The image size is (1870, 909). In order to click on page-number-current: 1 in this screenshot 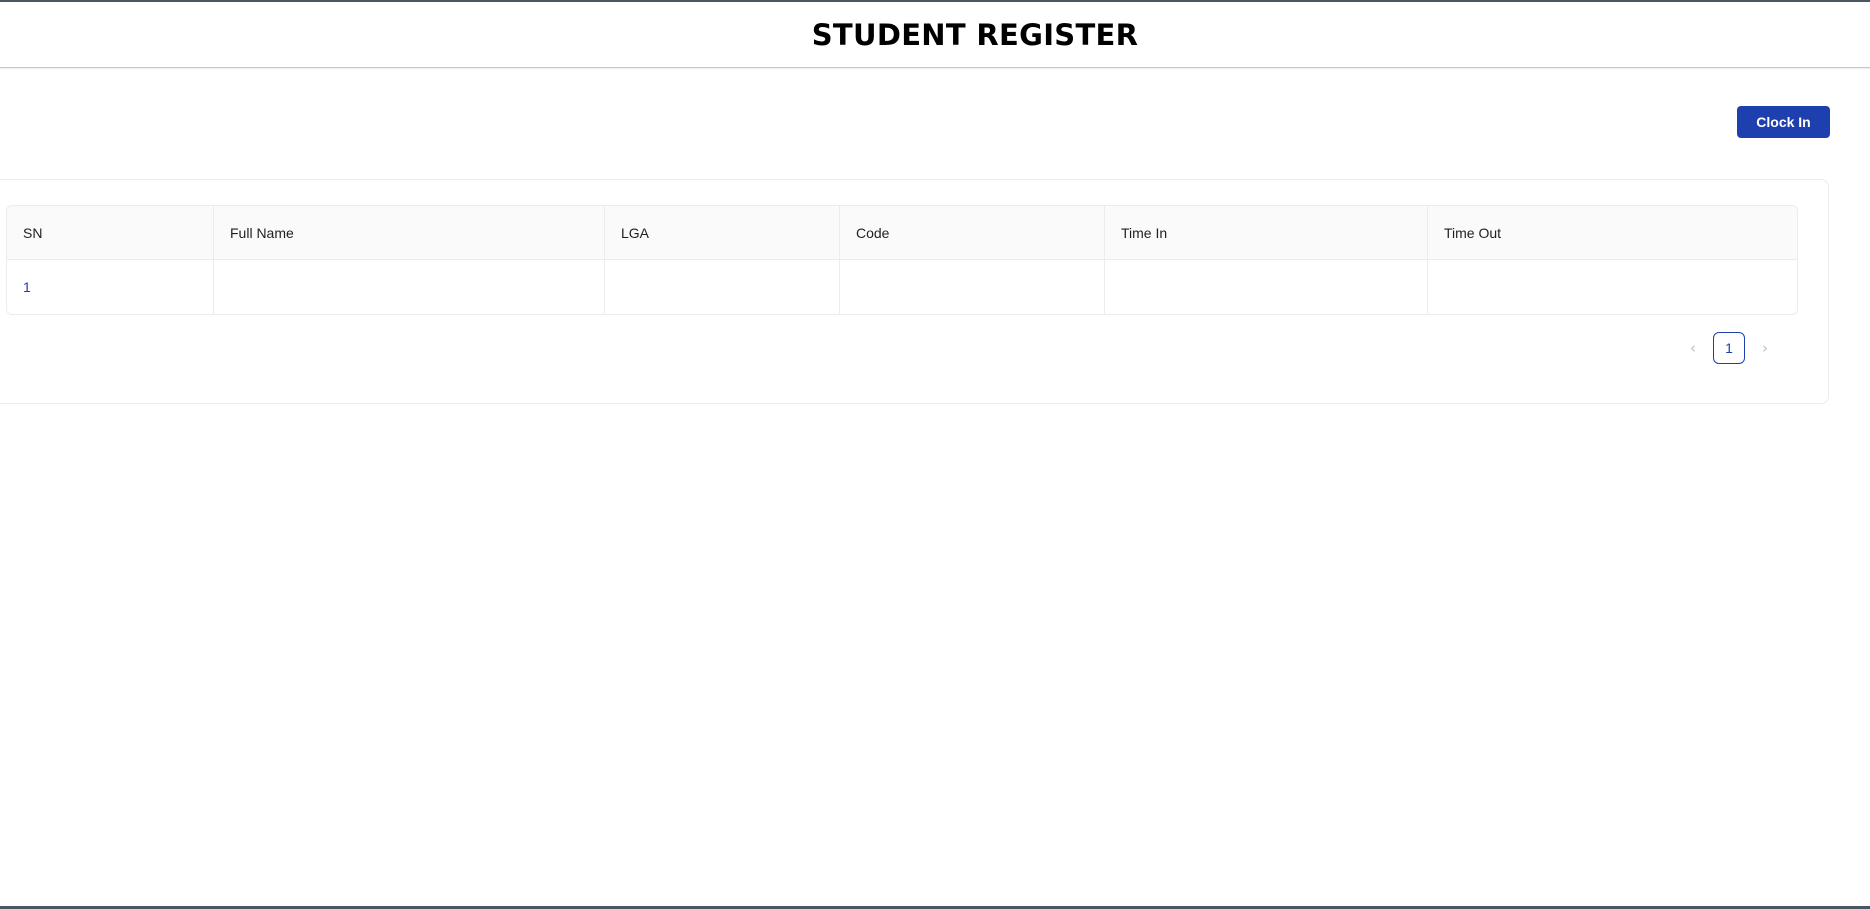, I will do `click(1729, 348)`.